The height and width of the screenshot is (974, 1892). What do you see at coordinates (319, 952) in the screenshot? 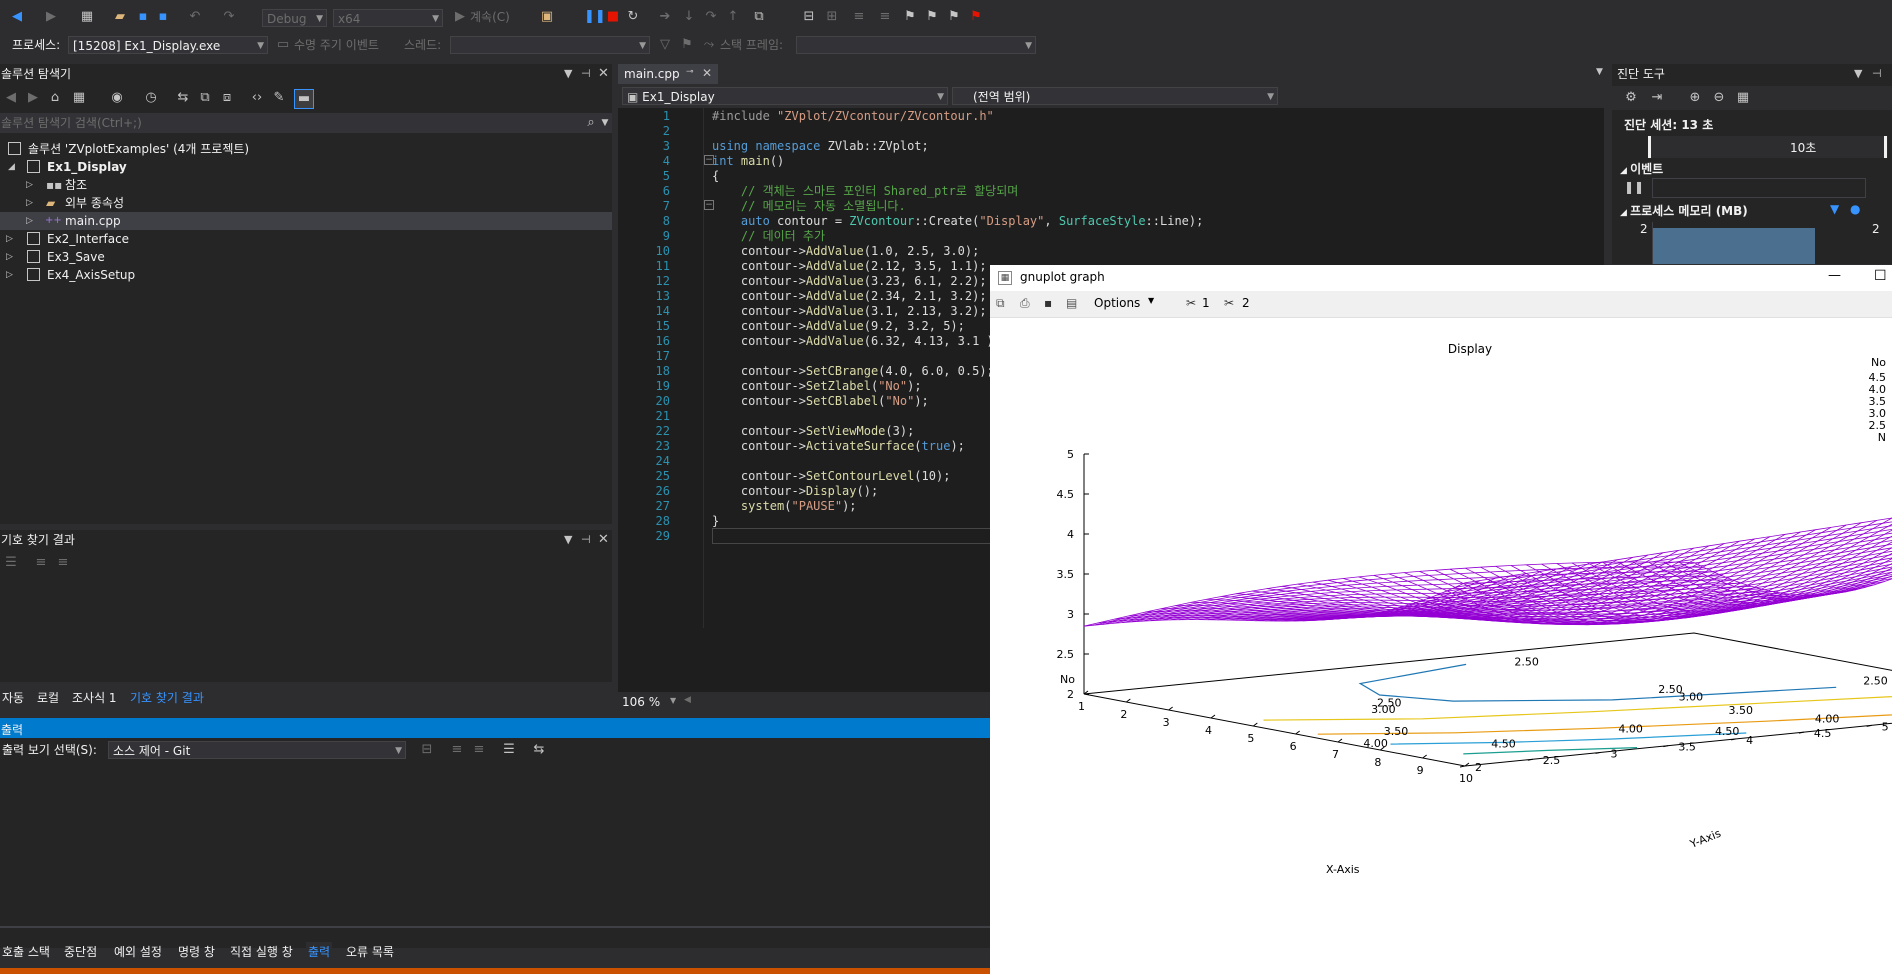
I see `tab-output: 출력` at bounding box center [319, 952].